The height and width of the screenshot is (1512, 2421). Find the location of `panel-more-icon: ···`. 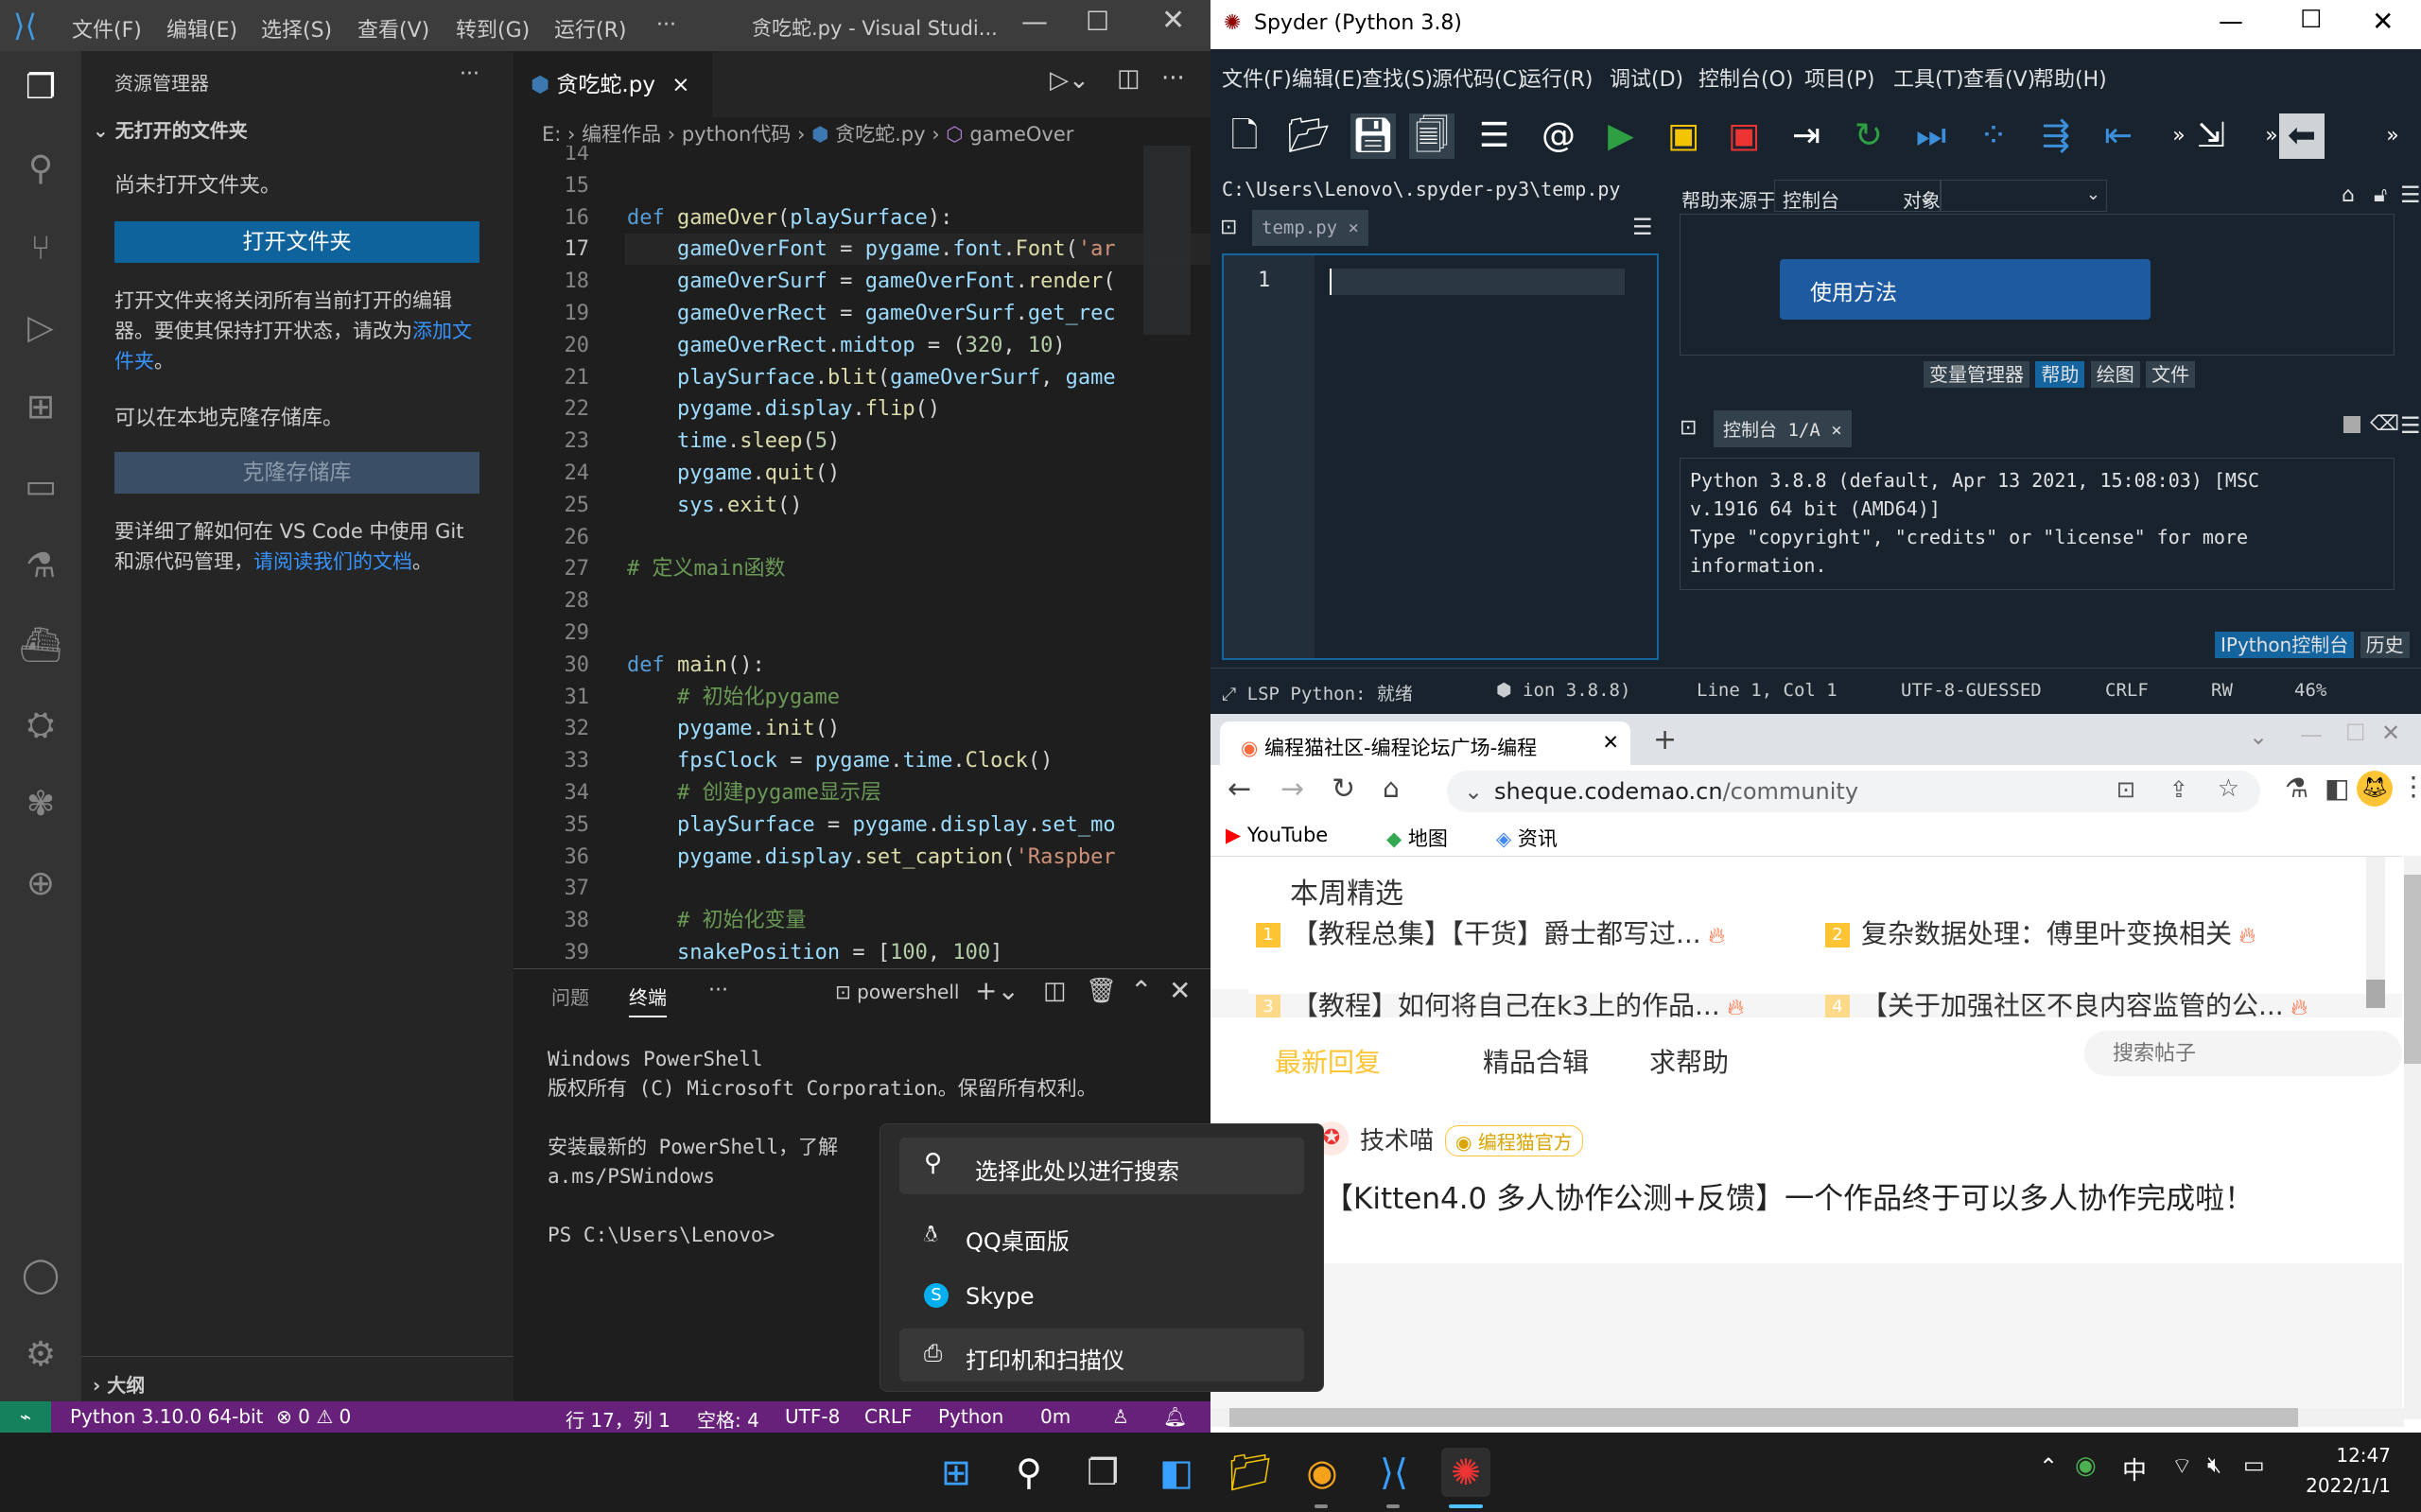

panel-more-icon: ··· is located at coordinates (718, 991).